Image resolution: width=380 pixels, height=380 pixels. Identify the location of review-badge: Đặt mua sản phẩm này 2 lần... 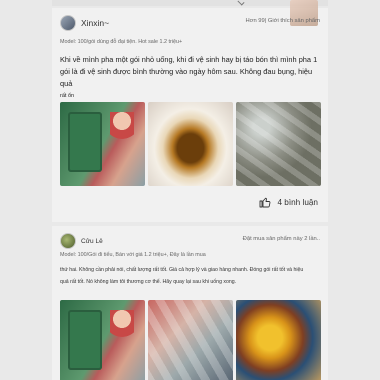
(281, 239).